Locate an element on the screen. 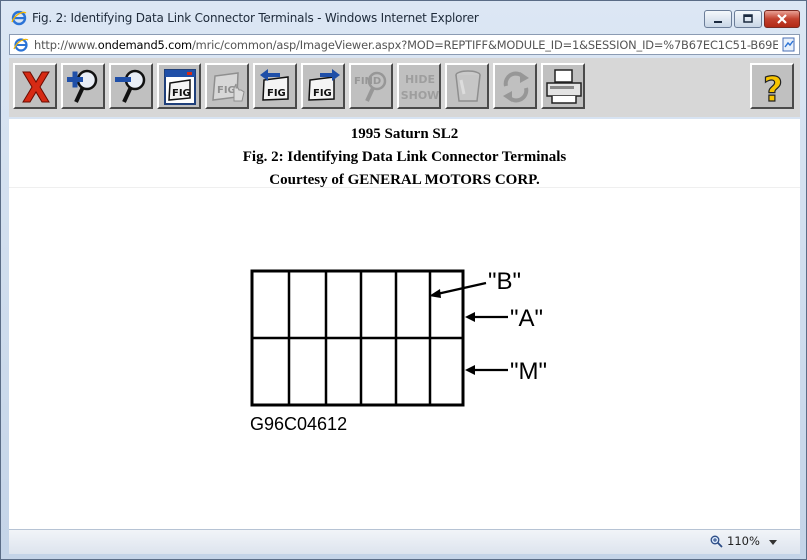  zoom-in-button is located at coordinates (83, 86).